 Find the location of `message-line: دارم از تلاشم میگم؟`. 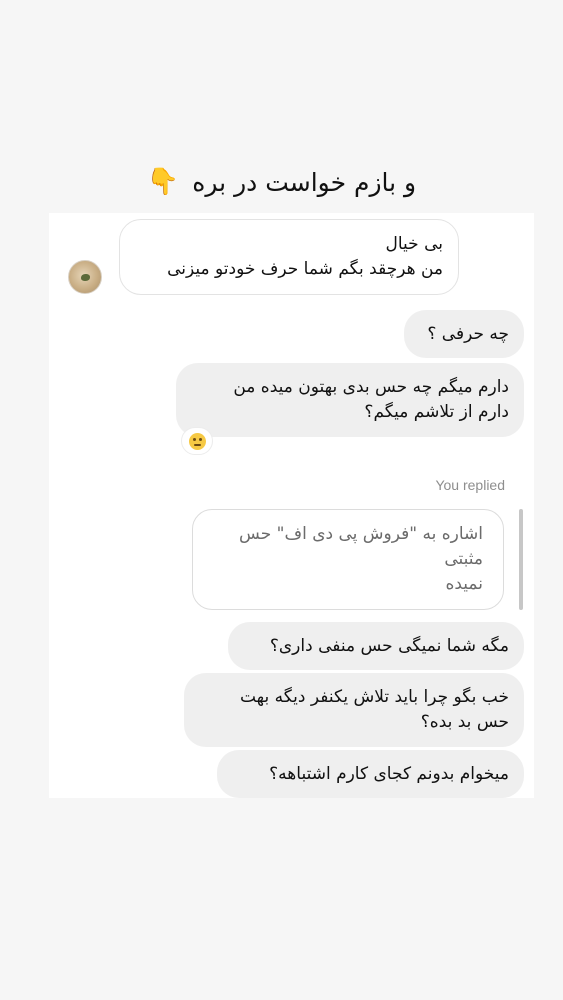

message-line: دارم از تلاشم میگم؟ is located at coordinates (436, 412).